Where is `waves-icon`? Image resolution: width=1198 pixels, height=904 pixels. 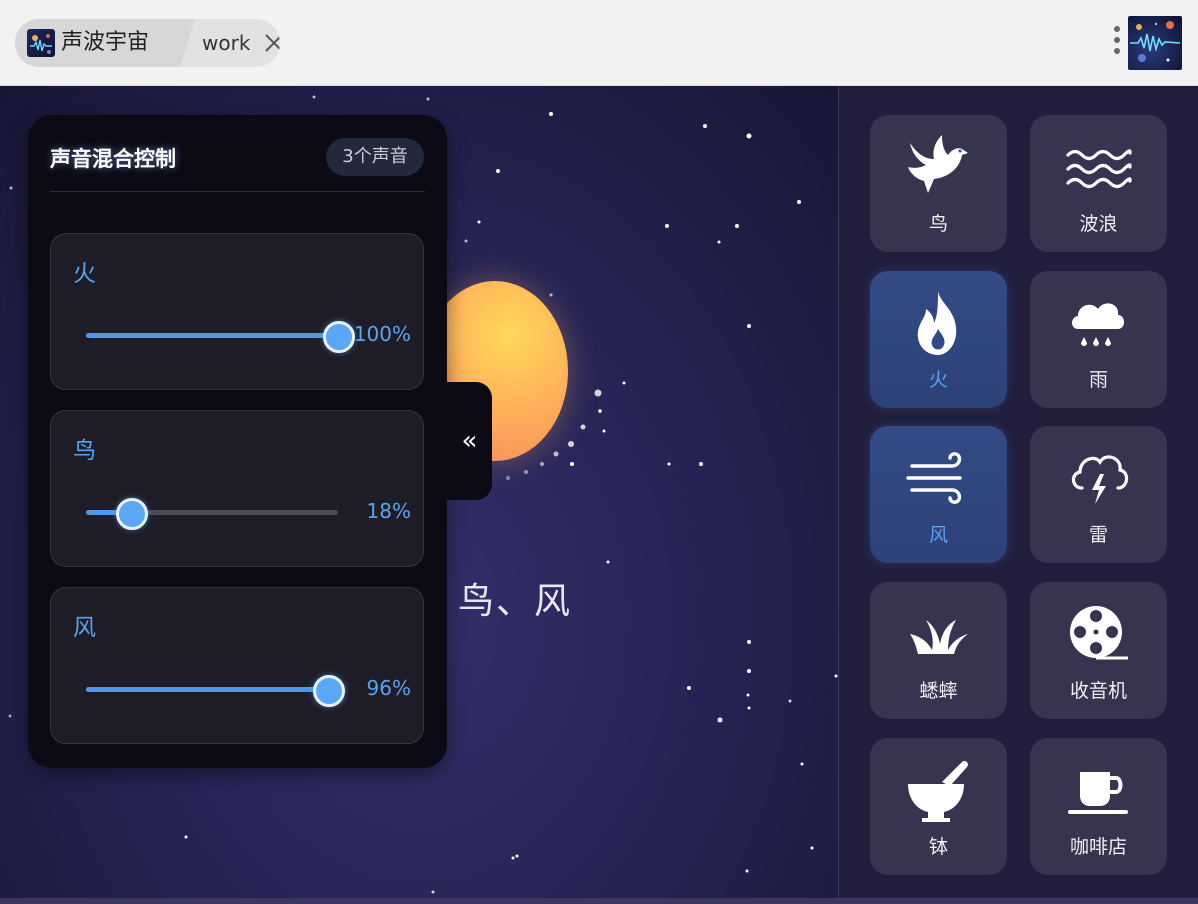
waves-icon is located at coordinates (1098, 168).